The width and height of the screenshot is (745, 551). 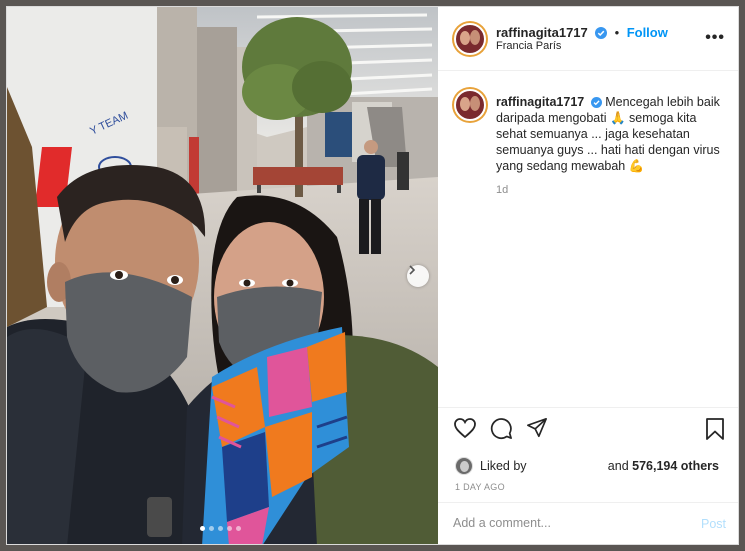 I want to click on carousel-dots, so click(x=220, y=528).